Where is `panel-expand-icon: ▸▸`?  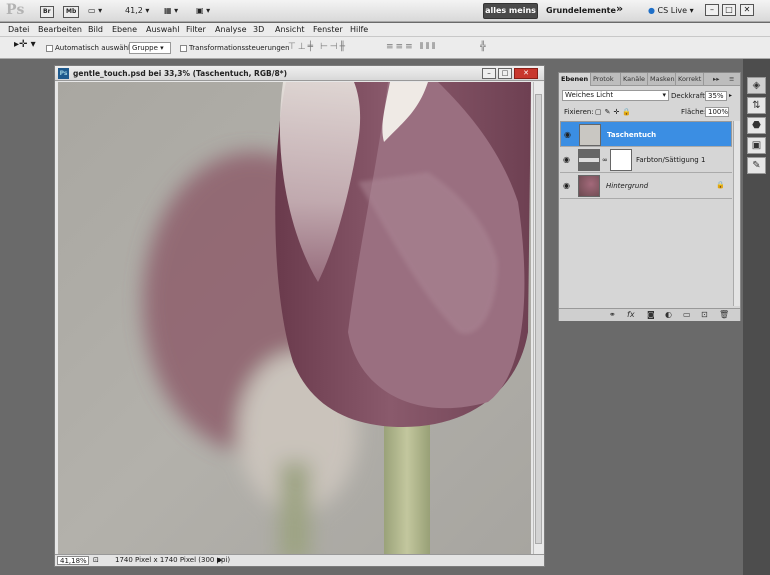
panel-expand-icon: ▸▸ is located at coordinates (716, 79).